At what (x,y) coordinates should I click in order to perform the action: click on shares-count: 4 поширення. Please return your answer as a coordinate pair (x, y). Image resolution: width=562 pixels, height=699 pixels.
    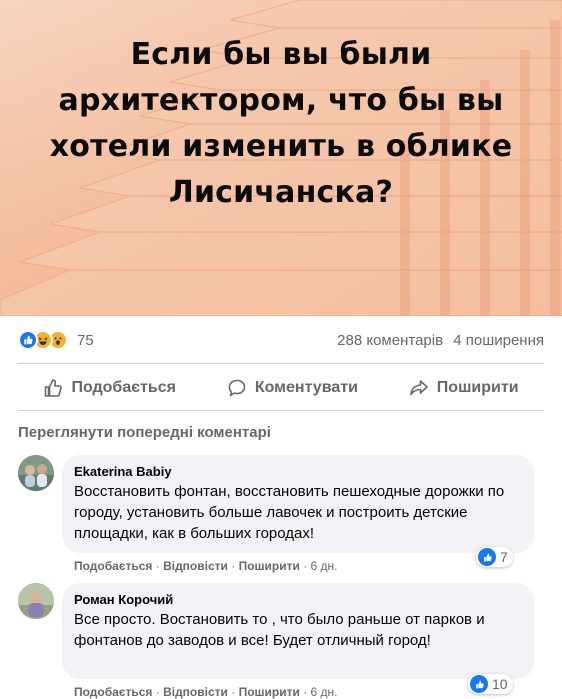
    Looking at the image, I should click on (498, 340).